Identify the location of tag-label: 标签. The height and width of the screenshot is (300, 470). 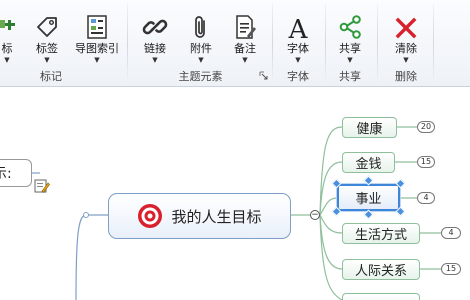
(47, 48).